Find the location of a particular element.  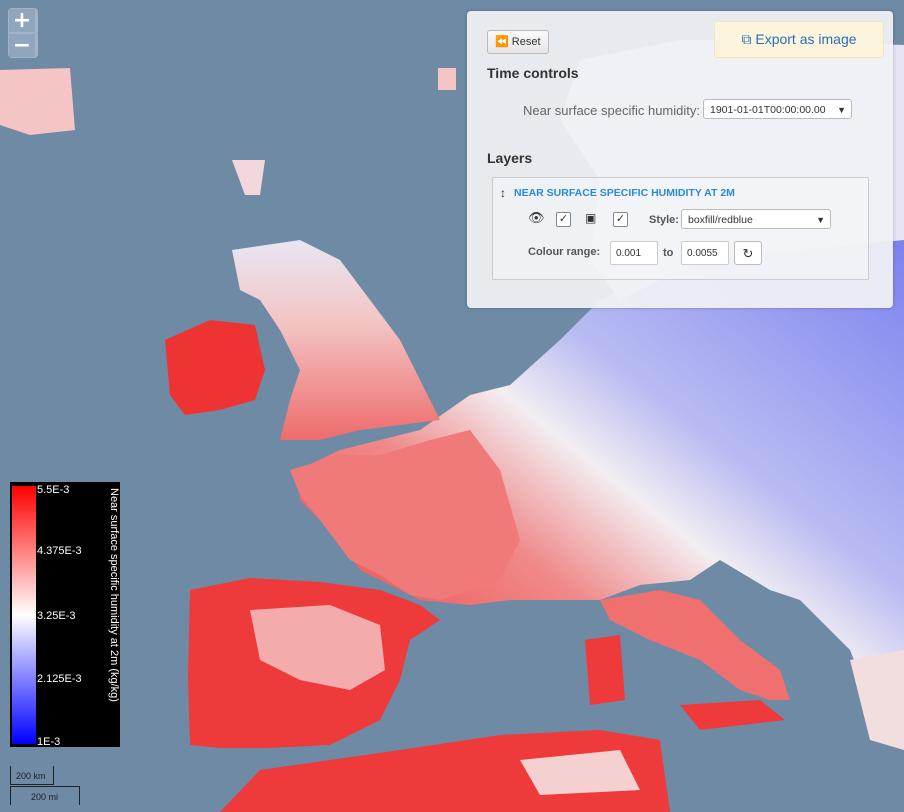

reset-button: ⏪ Reset is located at coordinates (518, 42).